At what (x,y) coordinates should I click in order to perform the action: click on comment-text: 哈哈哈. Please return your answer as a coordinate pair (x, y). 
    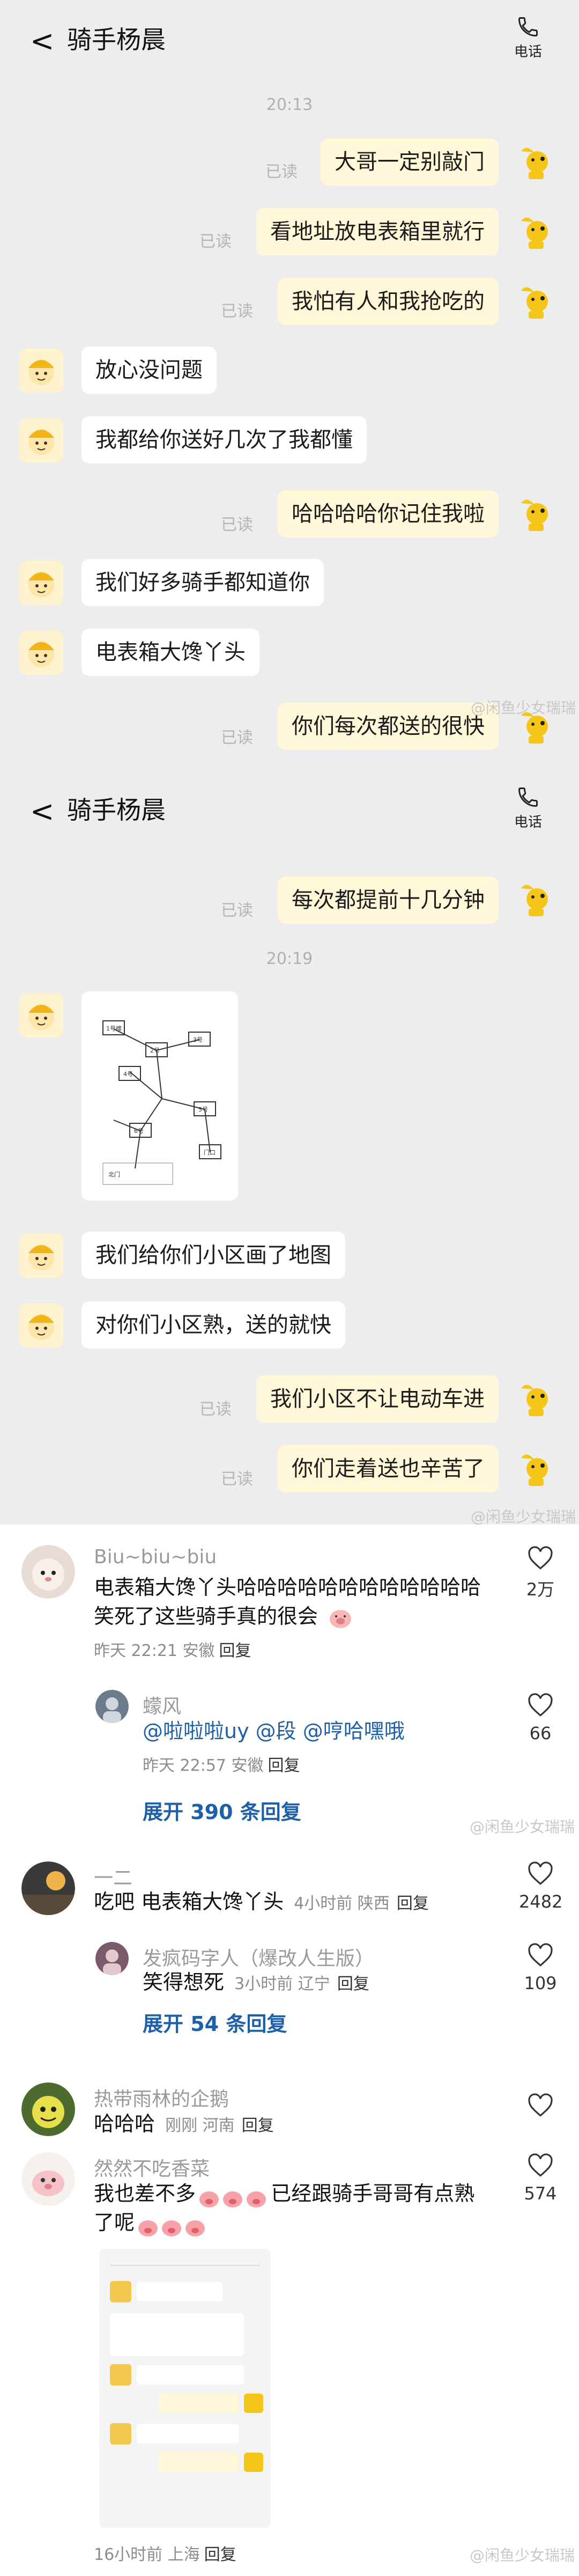
    Looking at the image, I should click on (124, 2124).